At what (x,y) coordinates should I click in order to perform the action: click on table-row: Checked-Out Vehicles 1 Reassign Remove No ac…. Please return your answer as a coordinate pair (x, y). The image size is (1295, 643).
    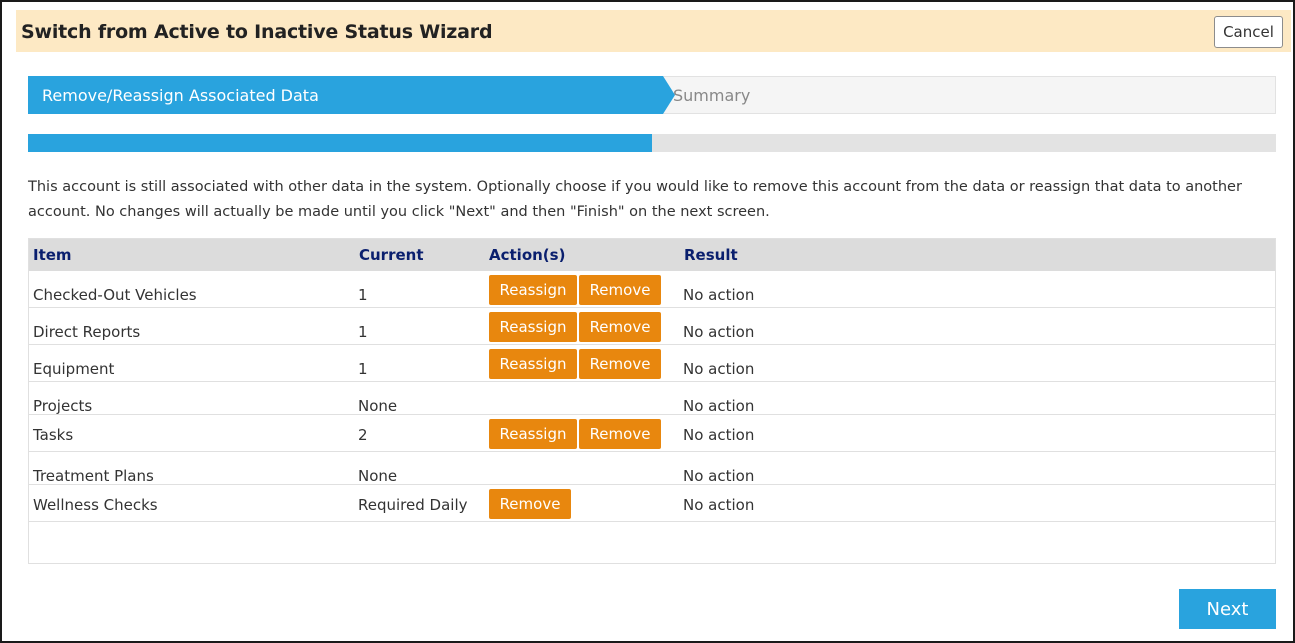
    Looking at the image, I should click on (652, 289).